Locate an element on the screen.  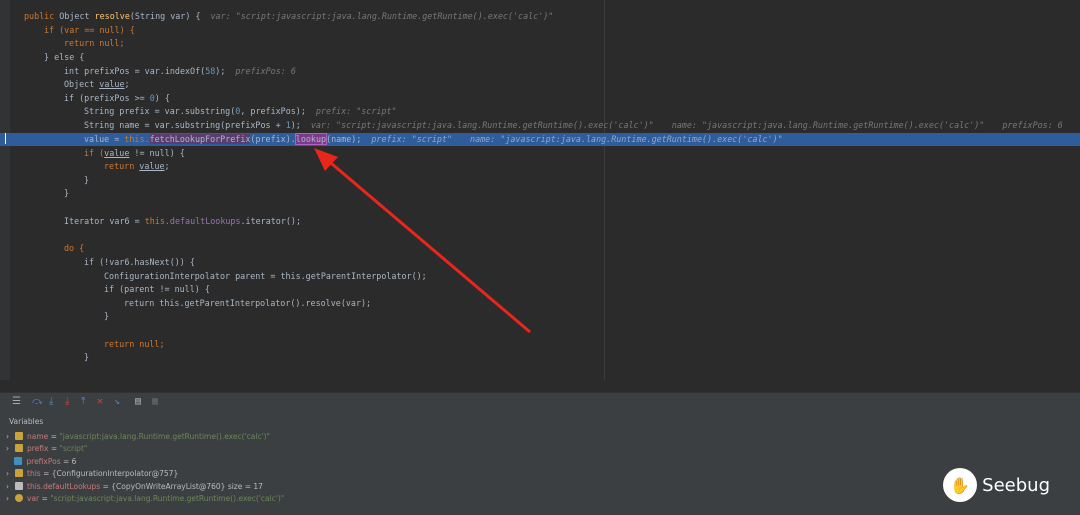
force-step-into-icon: ⤓ is located at coordinates (67, 401).